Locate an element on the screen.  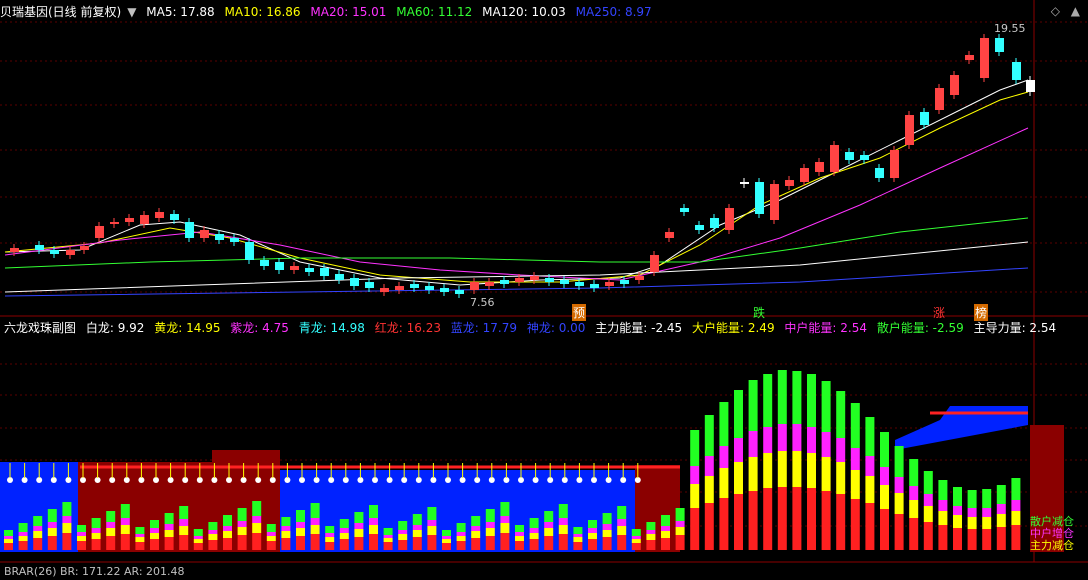
signal-tag-4: 榜 is located at coordinates (981, 312).